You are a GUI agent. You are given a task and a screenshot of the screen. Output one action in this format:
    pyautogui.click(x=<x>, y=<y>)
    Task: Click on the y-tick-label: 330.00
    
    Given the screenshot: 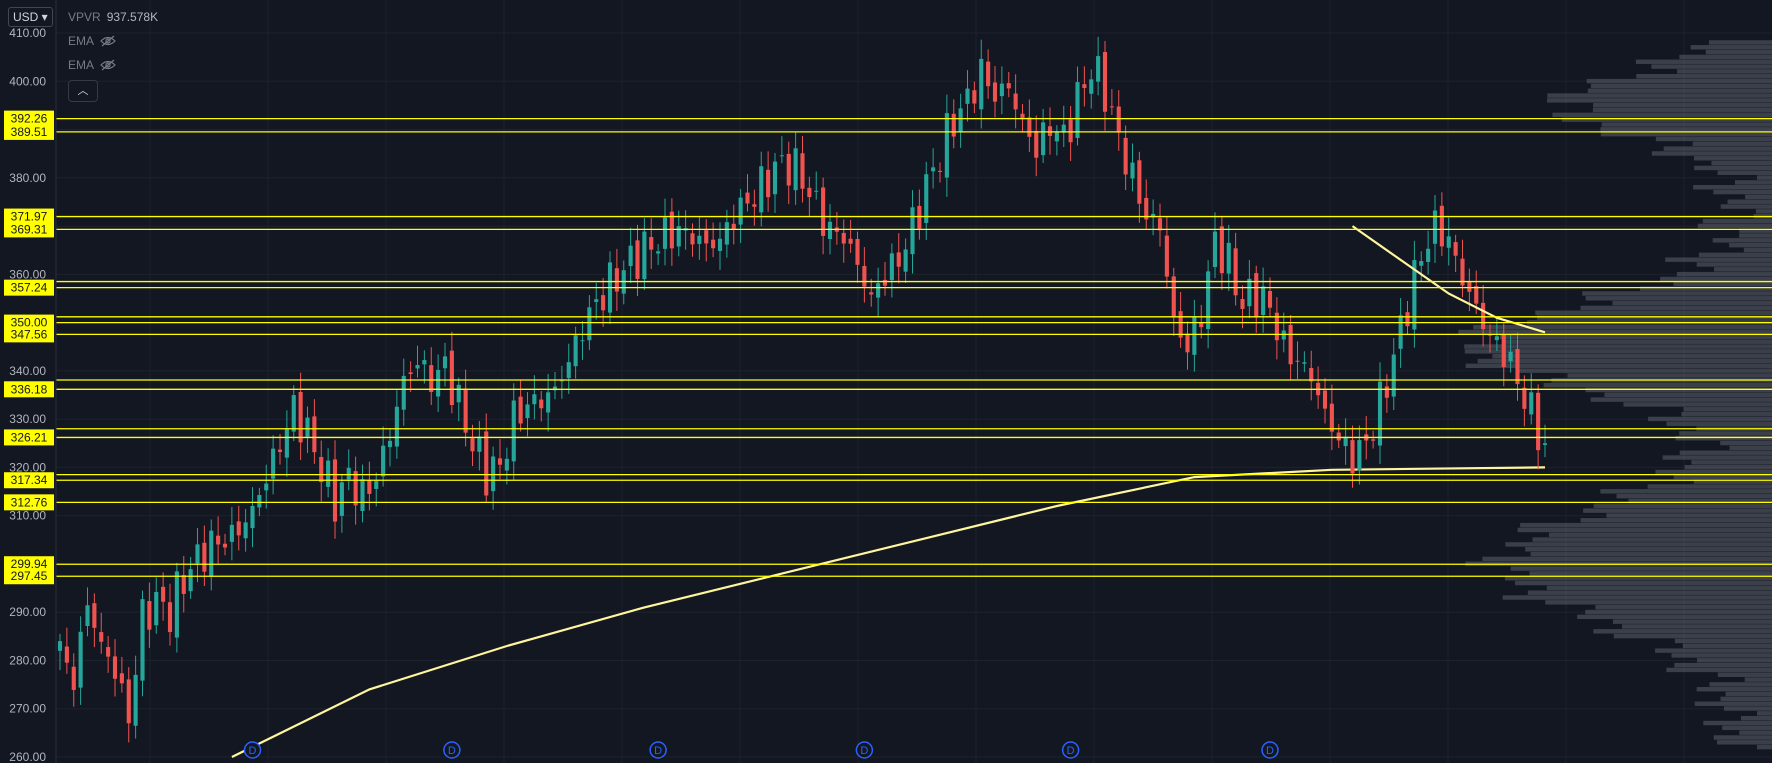 What is the action you would take?
    pyautogui.click(x=27, y=419)
    